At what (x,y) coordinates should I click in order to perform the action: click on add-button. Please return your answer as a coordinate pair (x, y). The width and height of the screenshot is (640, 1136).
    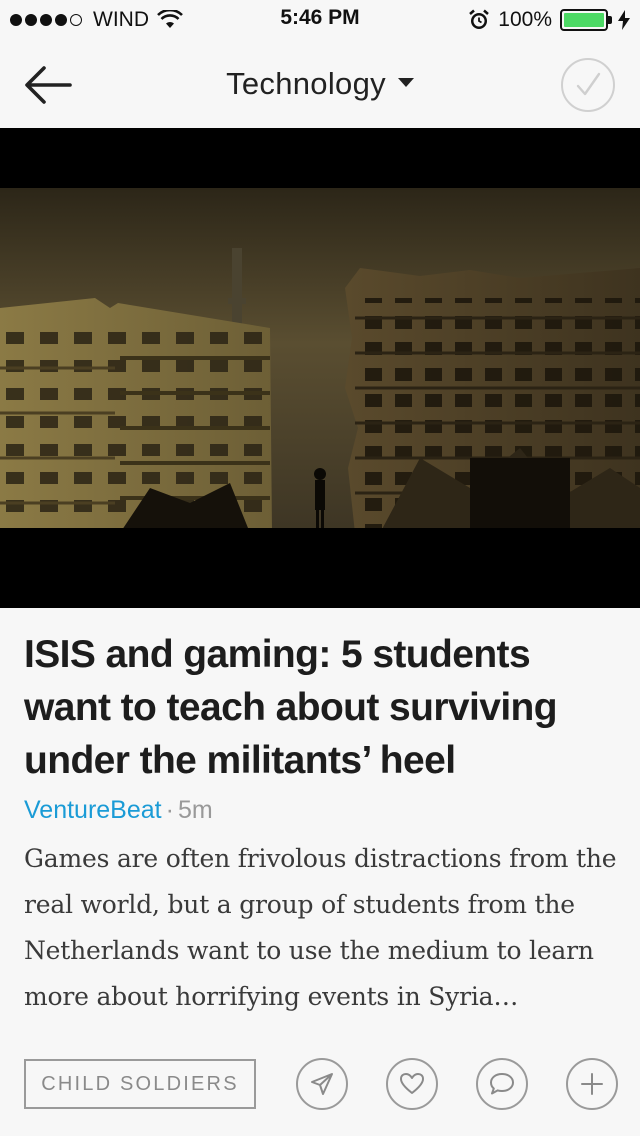
    Looking at the image, I should click on (592, 1084).